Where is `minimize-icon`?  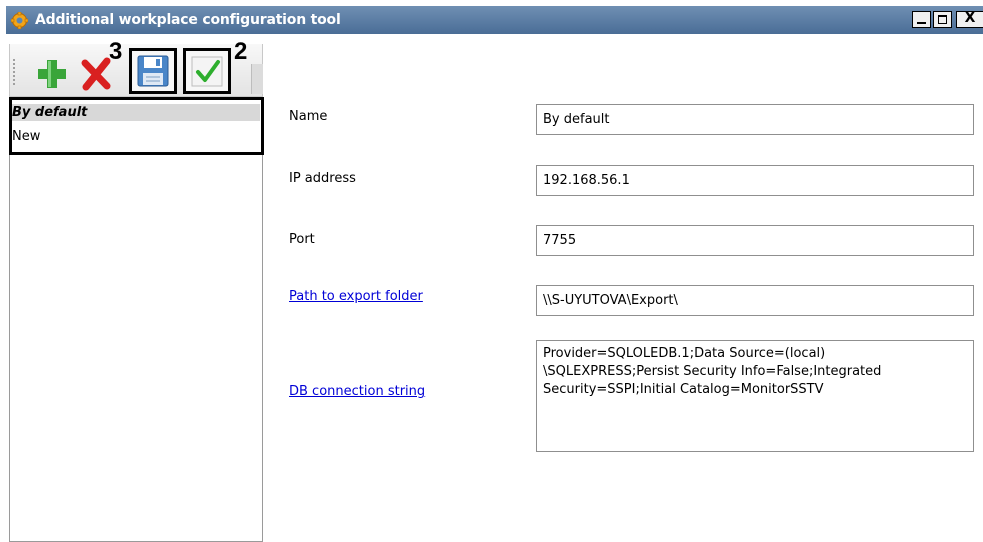 minimize-icon is located at coordinates (921, 23).